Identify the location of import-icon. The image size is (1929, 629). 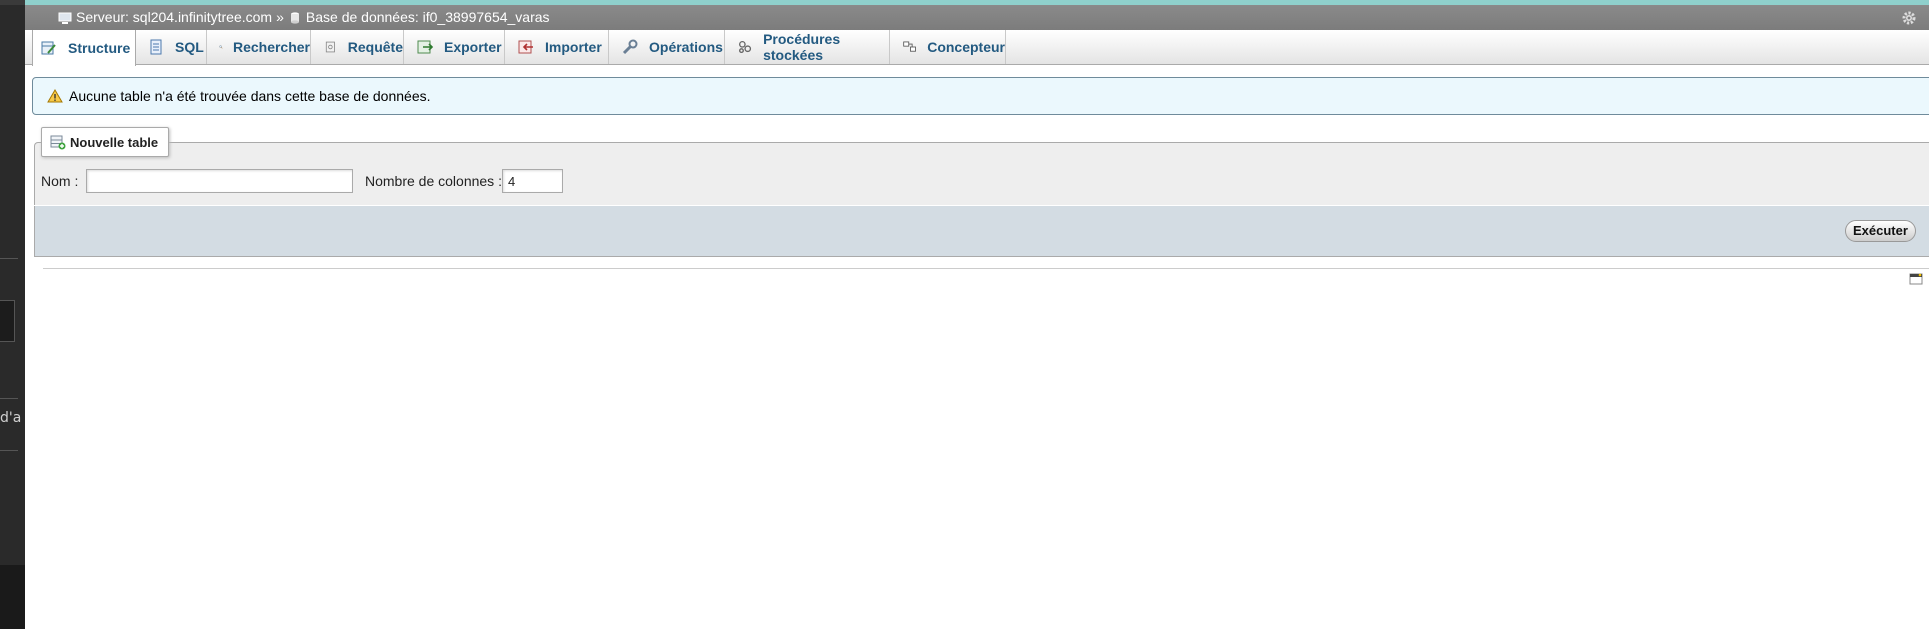
(525, 47).